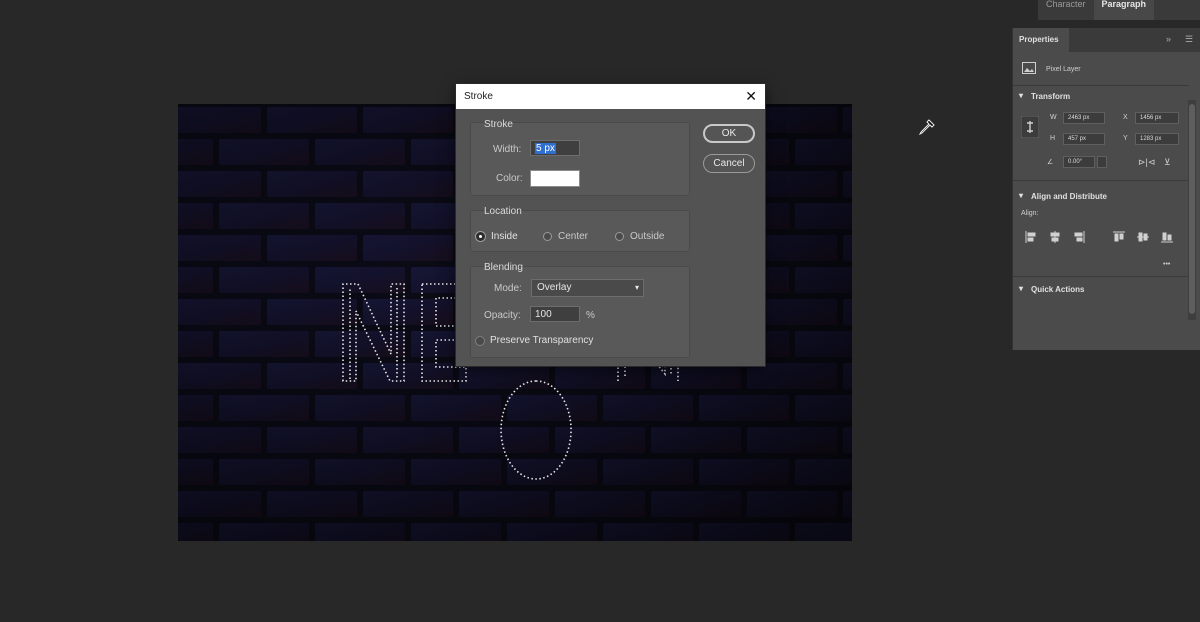 The width and height of the screenshot is (1200, 622). Describe the element at coordinates (480, 236) in the screenshot. I see `radio-inside` at that location.